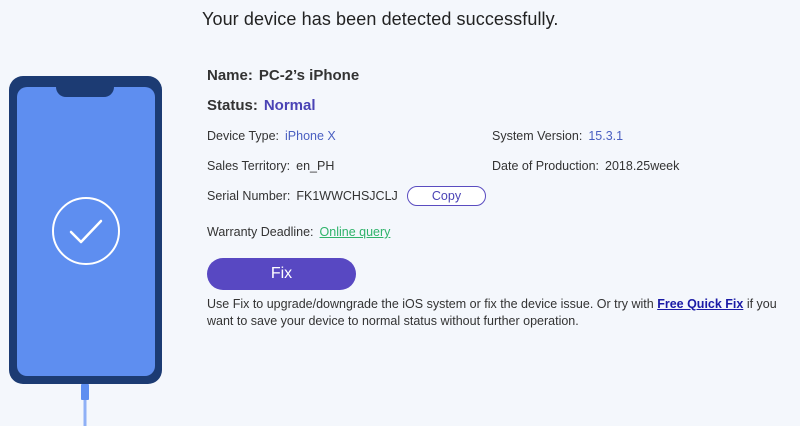  What do you see at coordinates (606, 136) in the screenshot?
I see `system-version-value: 15.3.1` at bounding box center [606, 136].